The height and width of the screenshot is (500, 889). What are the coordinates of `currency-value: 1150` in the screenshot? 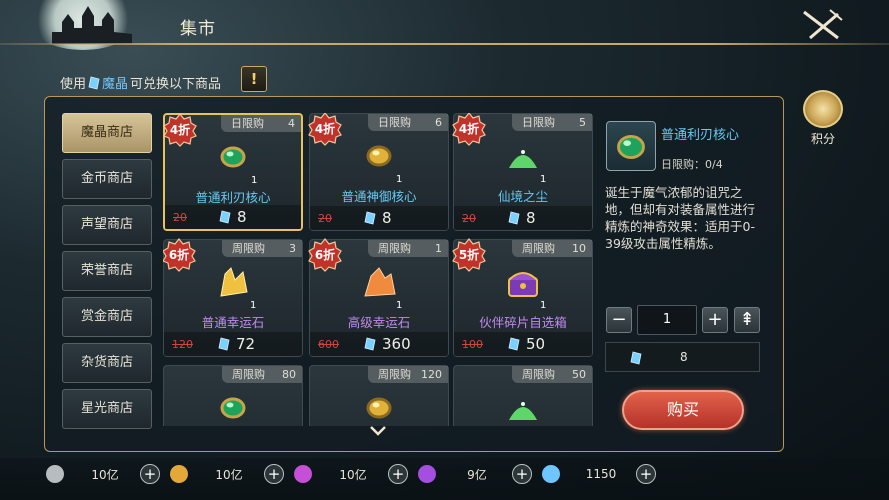 It's located at (601, 474).